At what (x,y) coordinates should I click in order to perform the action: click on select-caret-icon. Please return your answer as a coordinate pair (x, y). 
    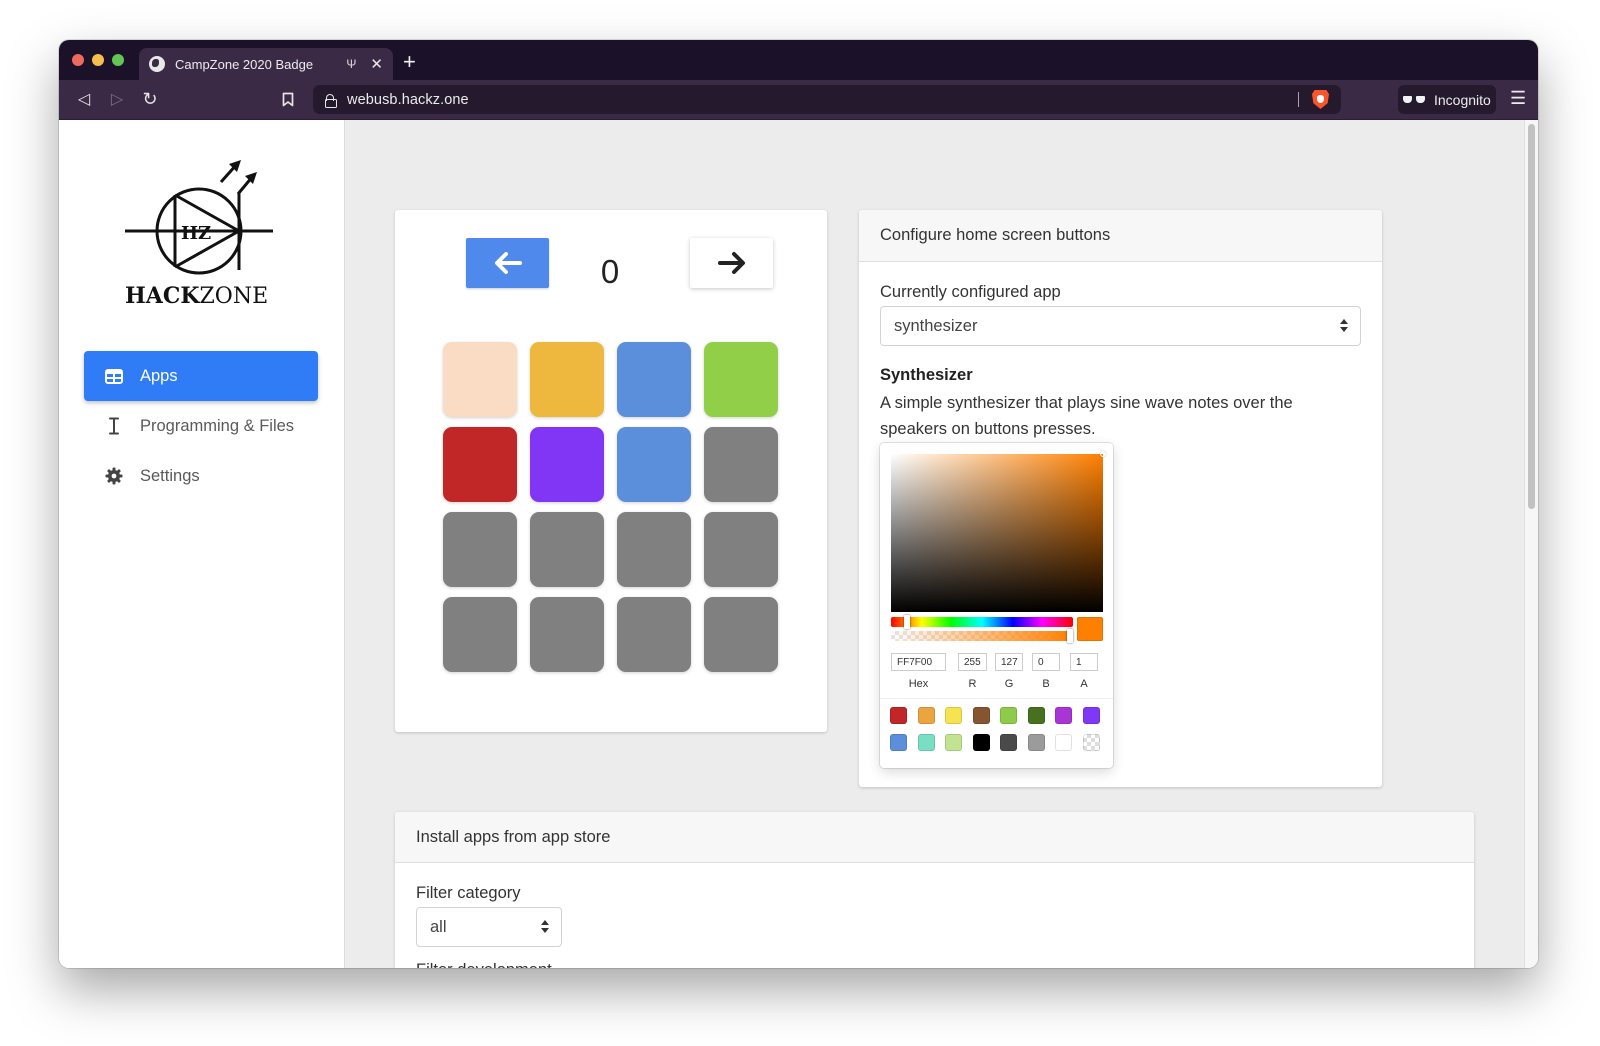
    Looking at the image, I should click on (545, 927).